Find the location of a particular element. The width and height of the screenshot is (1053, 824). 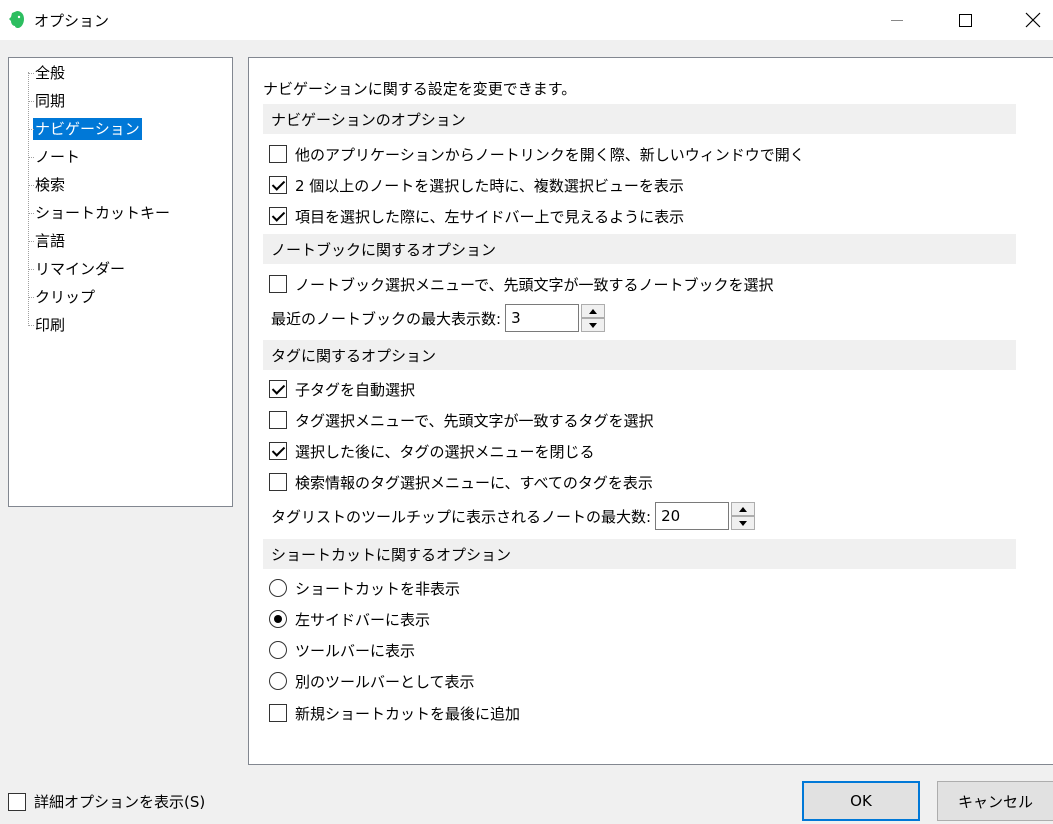

advanced-options-toggle: 詳細オプションを表示(S) is located at coordinates (106, 801).